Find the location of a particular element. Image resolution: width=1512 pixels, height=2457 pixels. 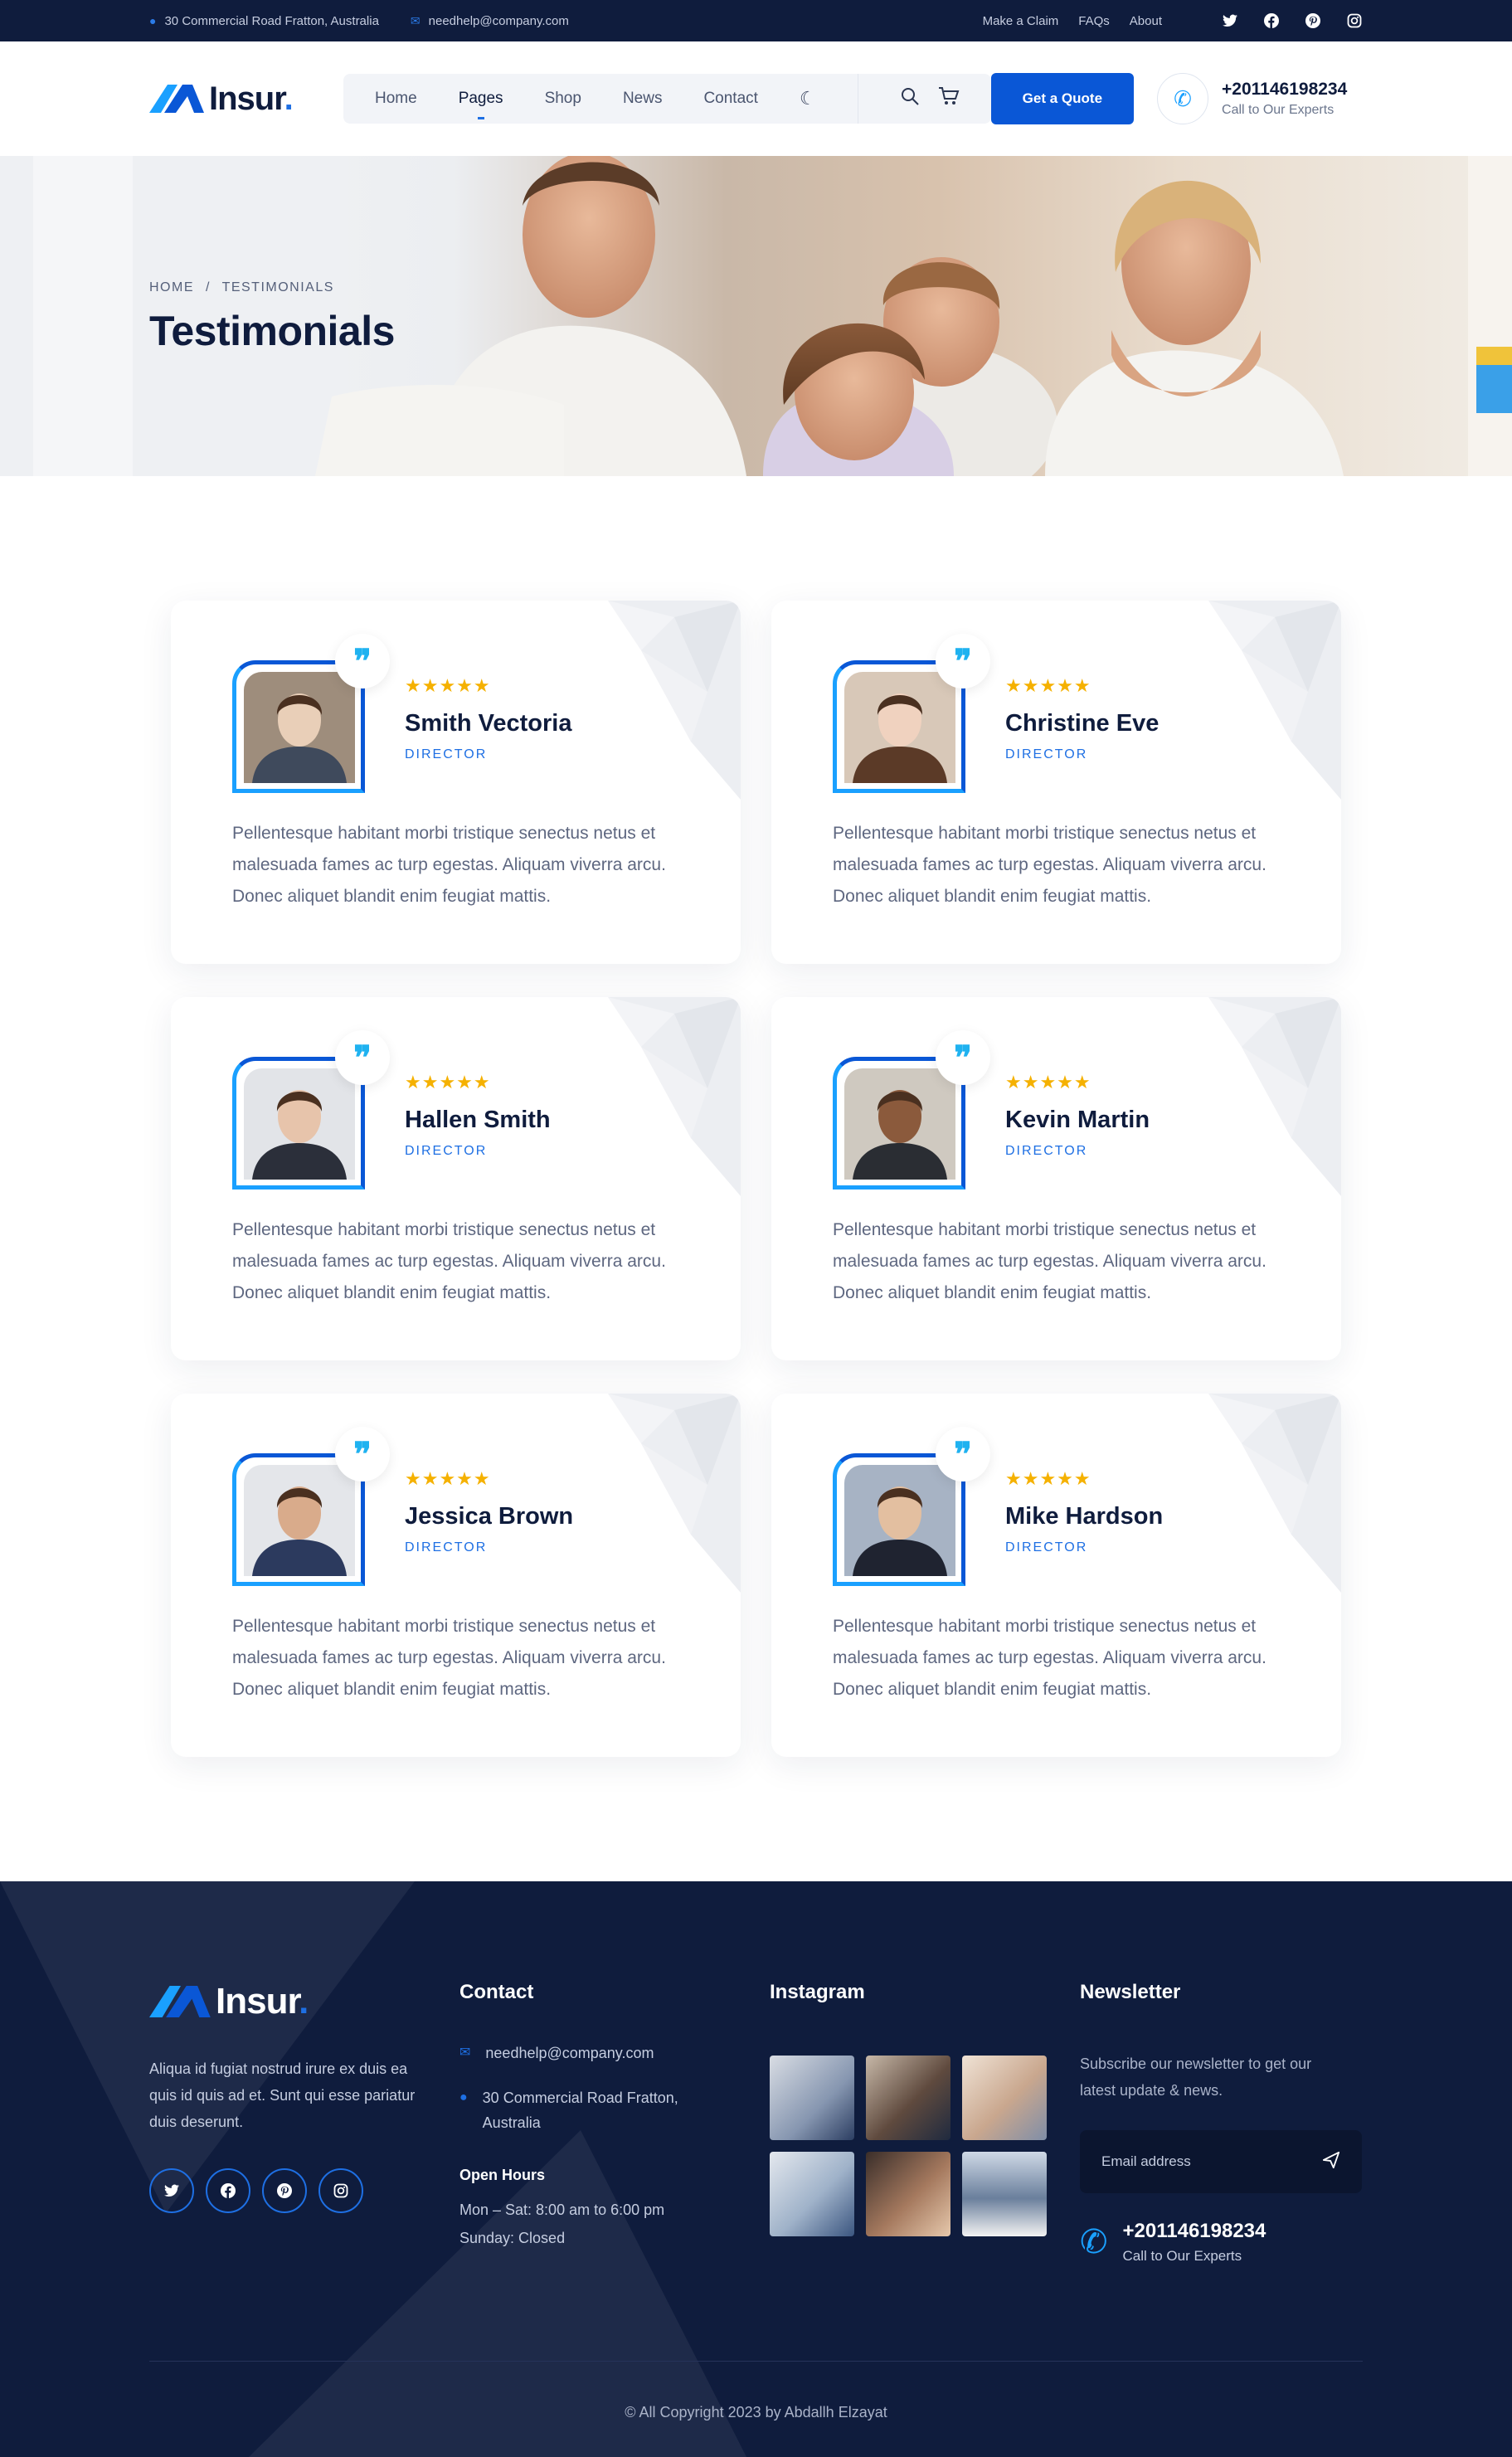

send-icon is located at coordinates (1331, 2162).